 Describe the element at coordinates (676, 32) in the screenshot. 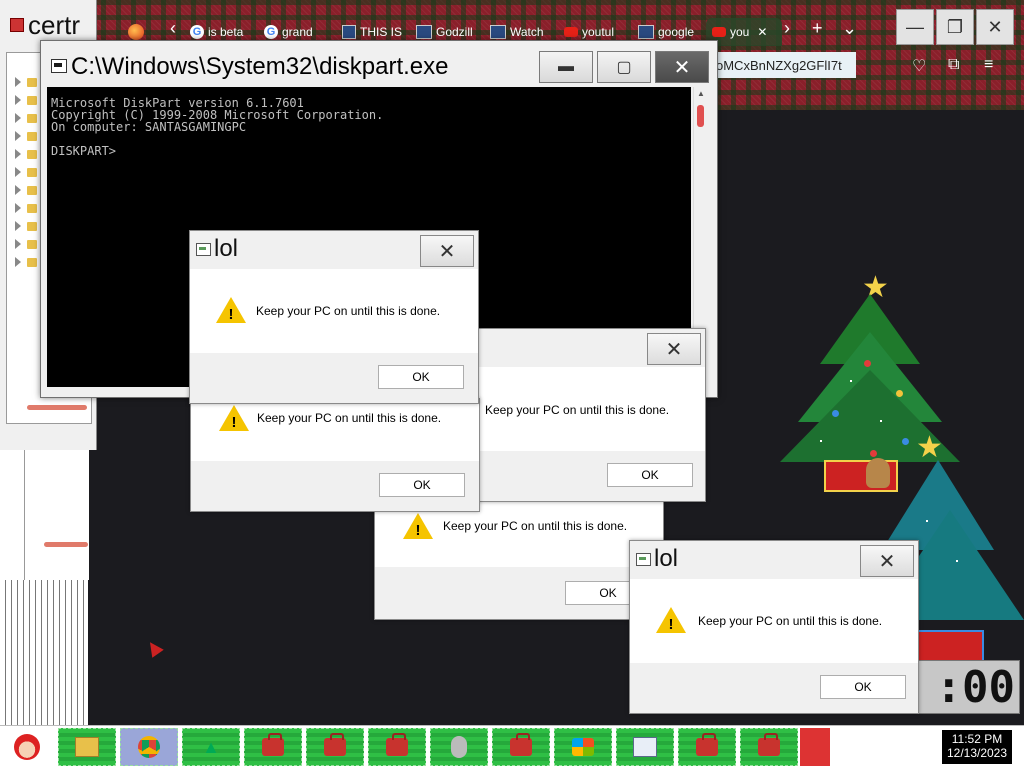

I see `tab-label: google` at that location.